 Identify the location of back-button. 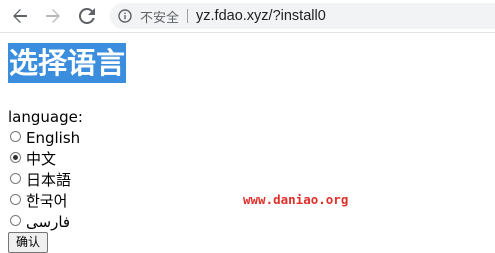
(20, 16).